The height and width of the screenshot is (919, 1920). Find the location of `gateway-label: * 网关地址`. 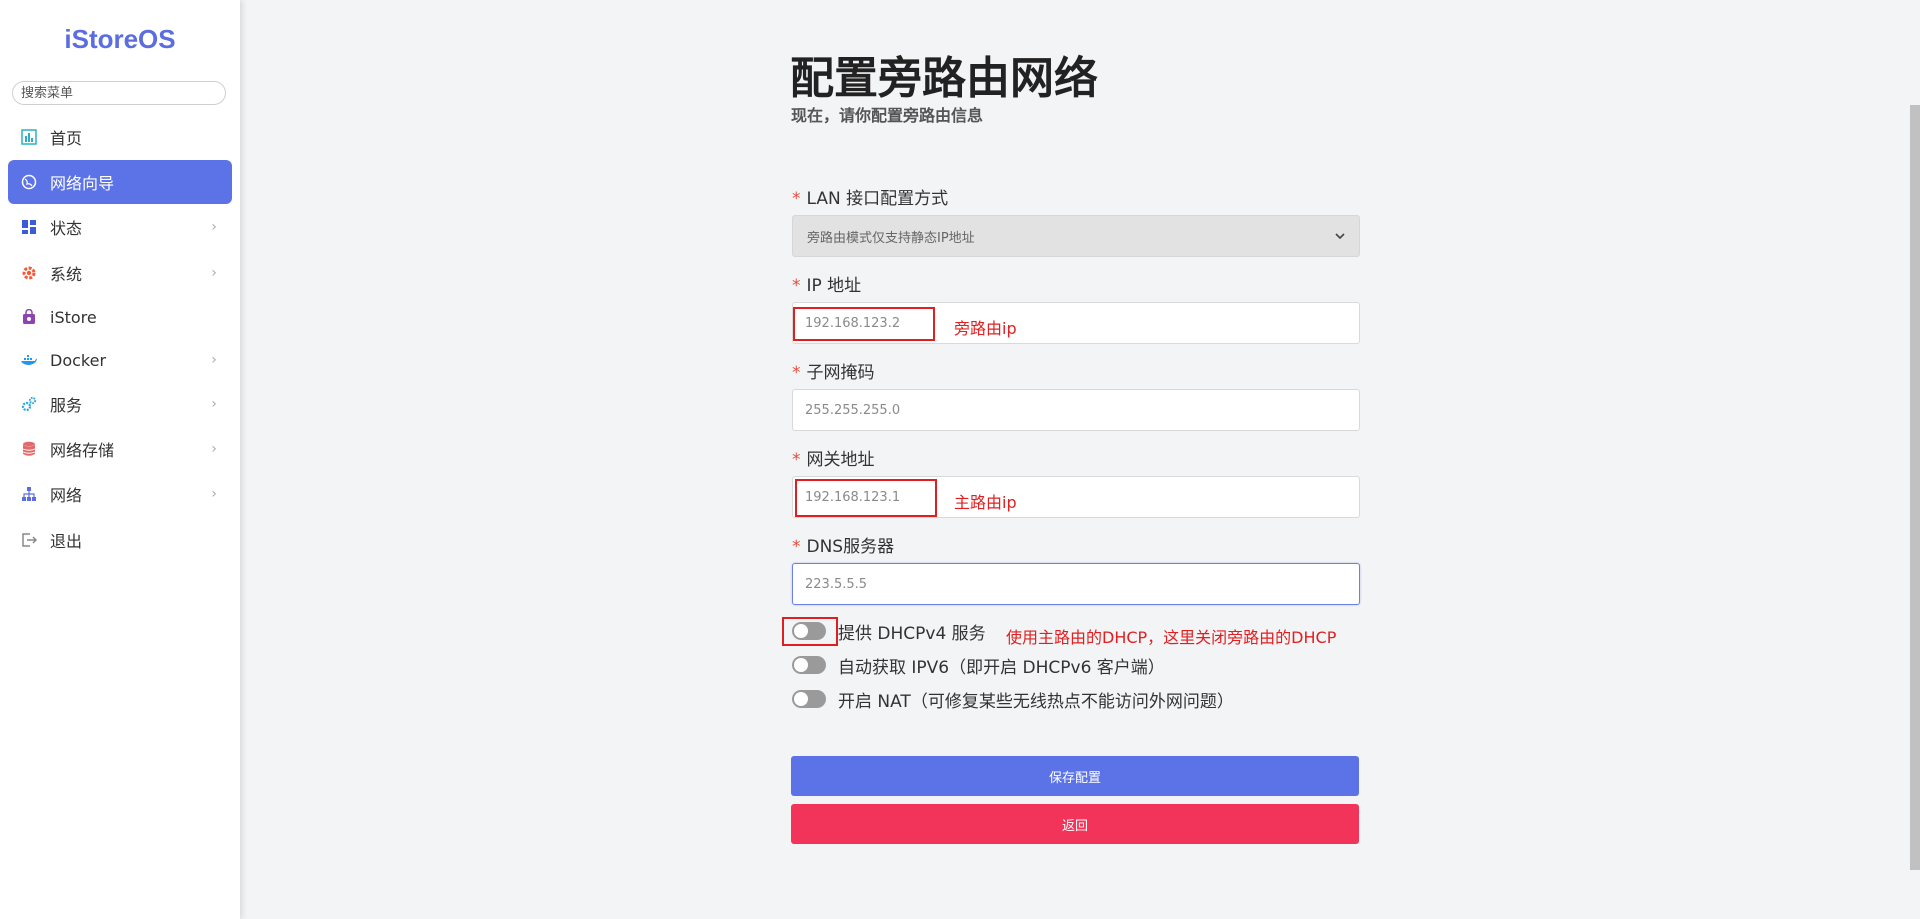

gateway-label: * 网关地址 is located at coordinates (833, 460).